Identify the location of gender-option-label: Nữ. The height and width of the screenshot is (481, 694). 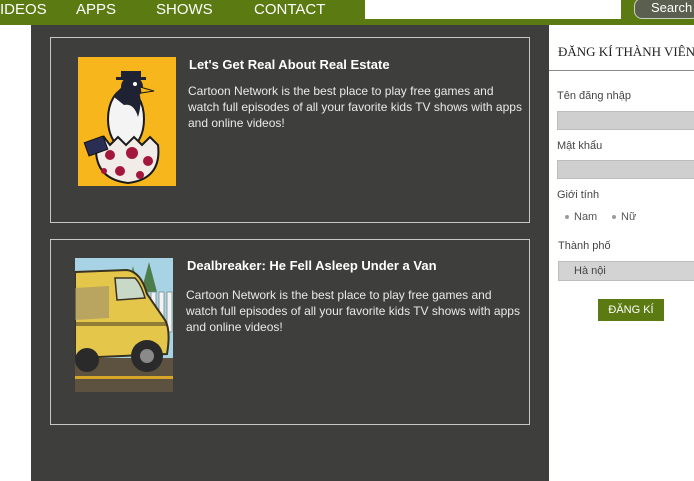
(629, 217).